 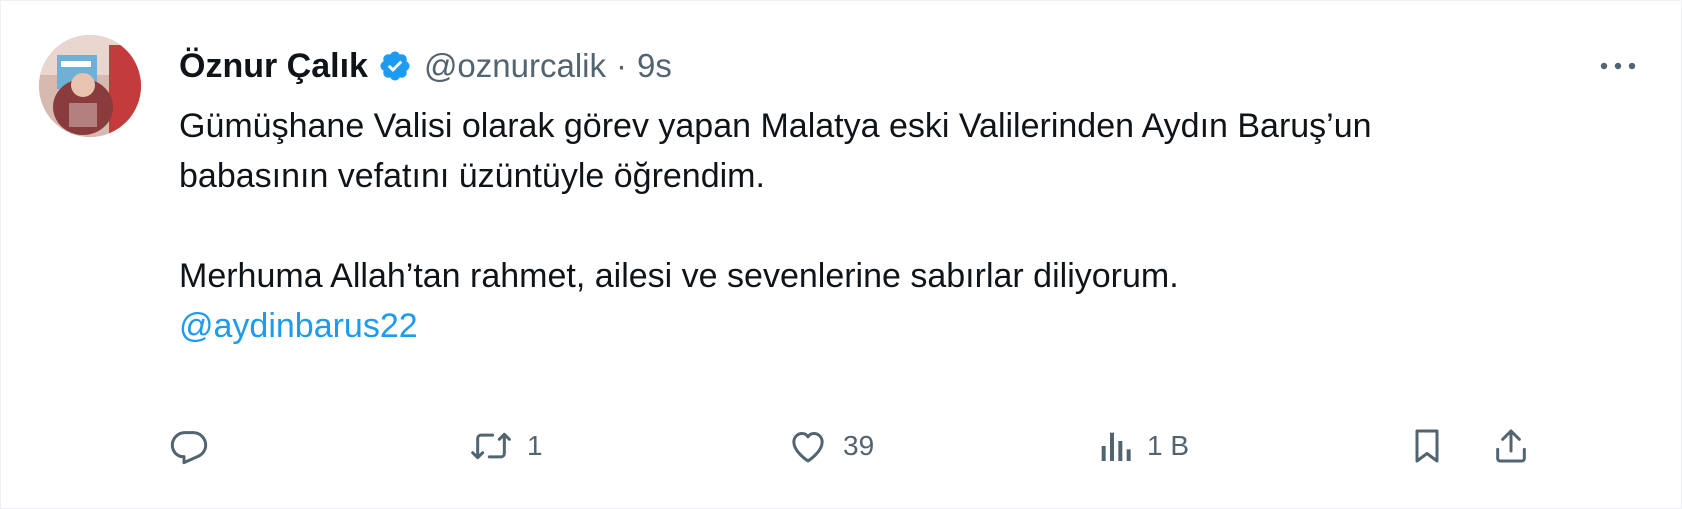 What do you see at coordinates (90, 86) in the screenshot?
I see `avatar` at bounding box center [90, 86].